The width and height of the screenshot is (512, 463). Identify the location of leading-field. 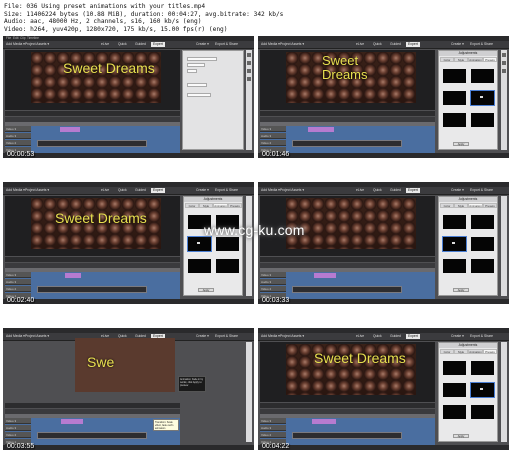
(199, 95).